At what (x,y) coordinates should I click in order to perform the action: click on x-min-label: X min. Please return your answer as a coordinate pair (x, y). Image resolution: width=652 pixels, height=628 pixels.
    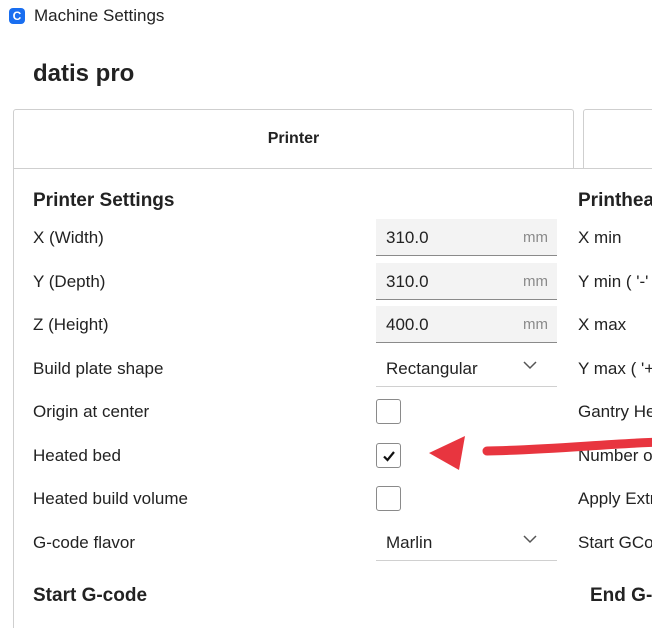
    Looking at the image, I should click on (600, 237).